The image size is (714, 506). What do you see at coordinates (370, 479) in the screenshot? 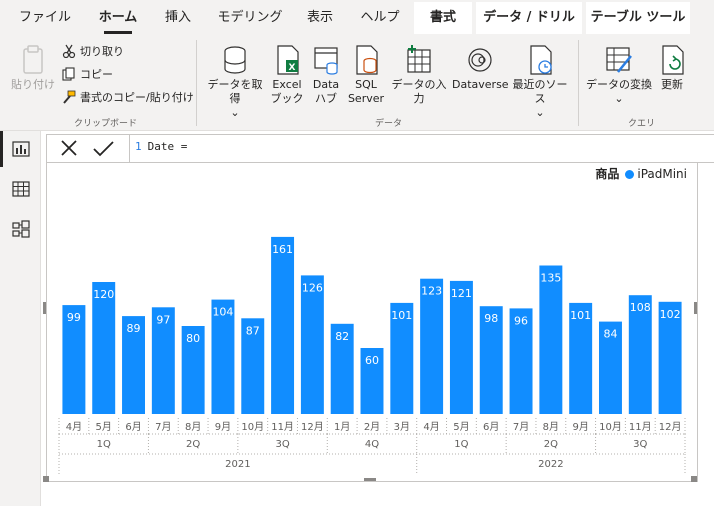
I see `resize-handle-bottom` at bounding box center [370, 479].